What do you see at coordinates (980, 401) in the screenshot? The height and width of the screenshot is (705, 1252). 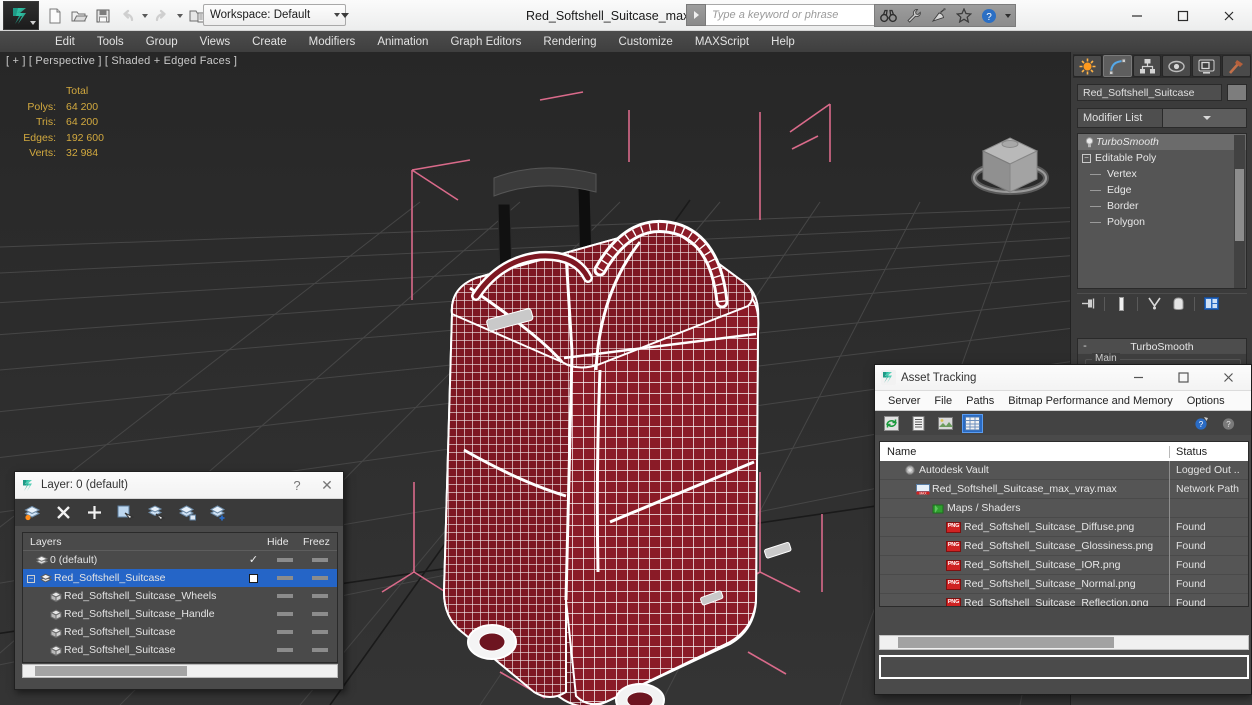 I see `menu-item-paths: Paths` at bounding box center [980, 401].